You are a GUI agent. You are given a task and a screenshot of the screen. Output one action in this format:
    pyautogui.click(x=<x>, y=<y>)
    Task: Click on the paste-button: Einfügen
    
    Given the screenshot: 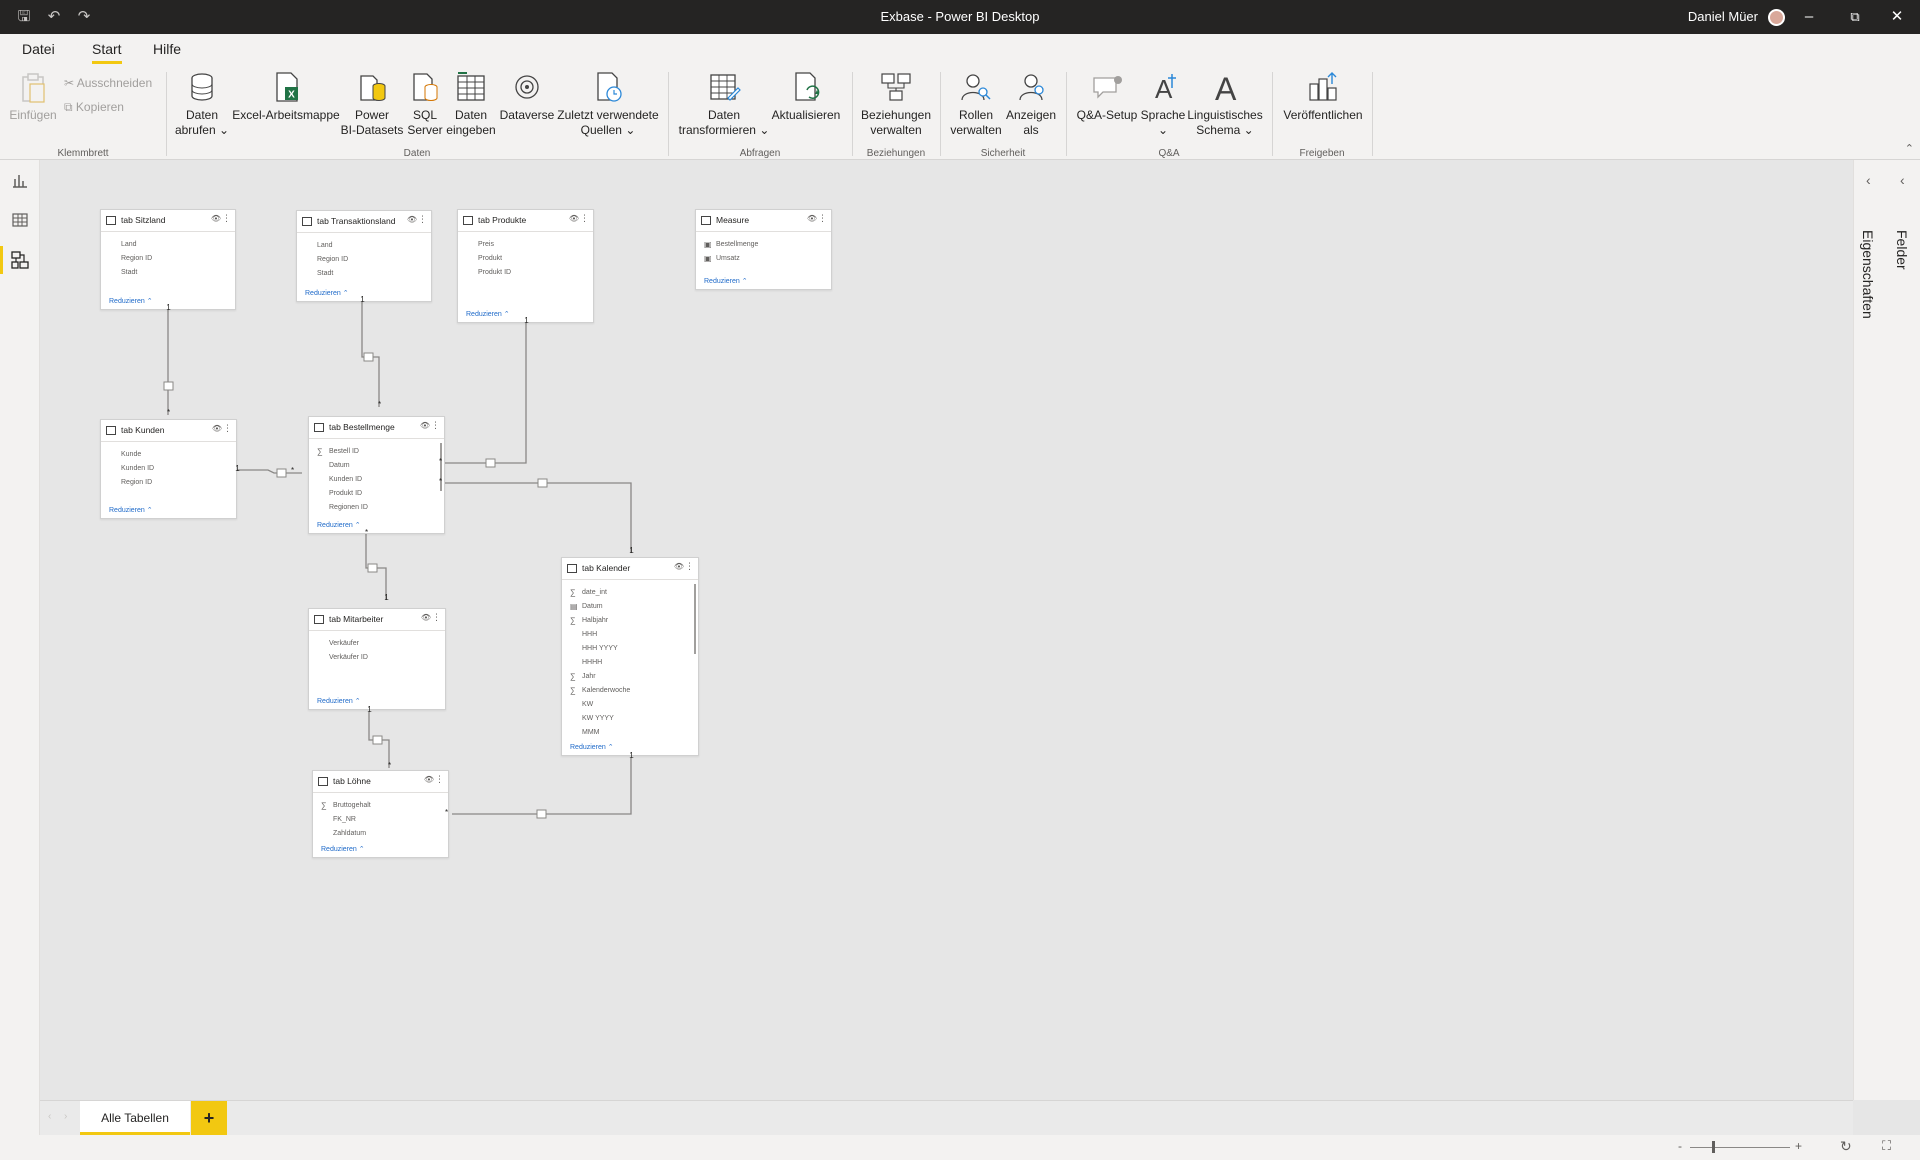 What is the action you would take?
    pyautogui.click(x=33, y=95)
    